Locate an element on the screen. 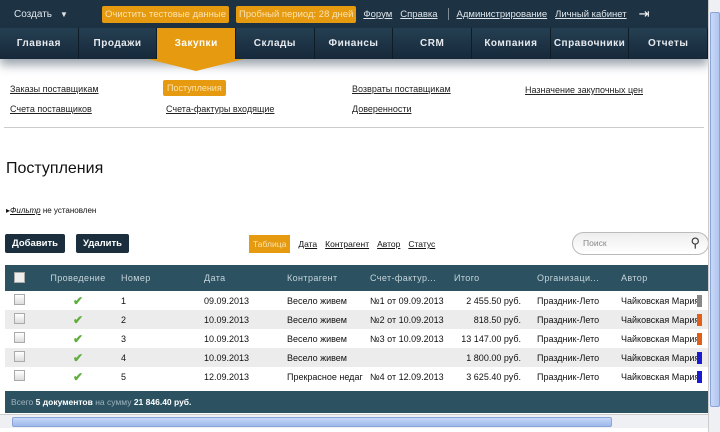 The height and width of the screenshot is (432, 720). trial-period-button: Пробный период: 28 дней is located at coordinates (296, 14).